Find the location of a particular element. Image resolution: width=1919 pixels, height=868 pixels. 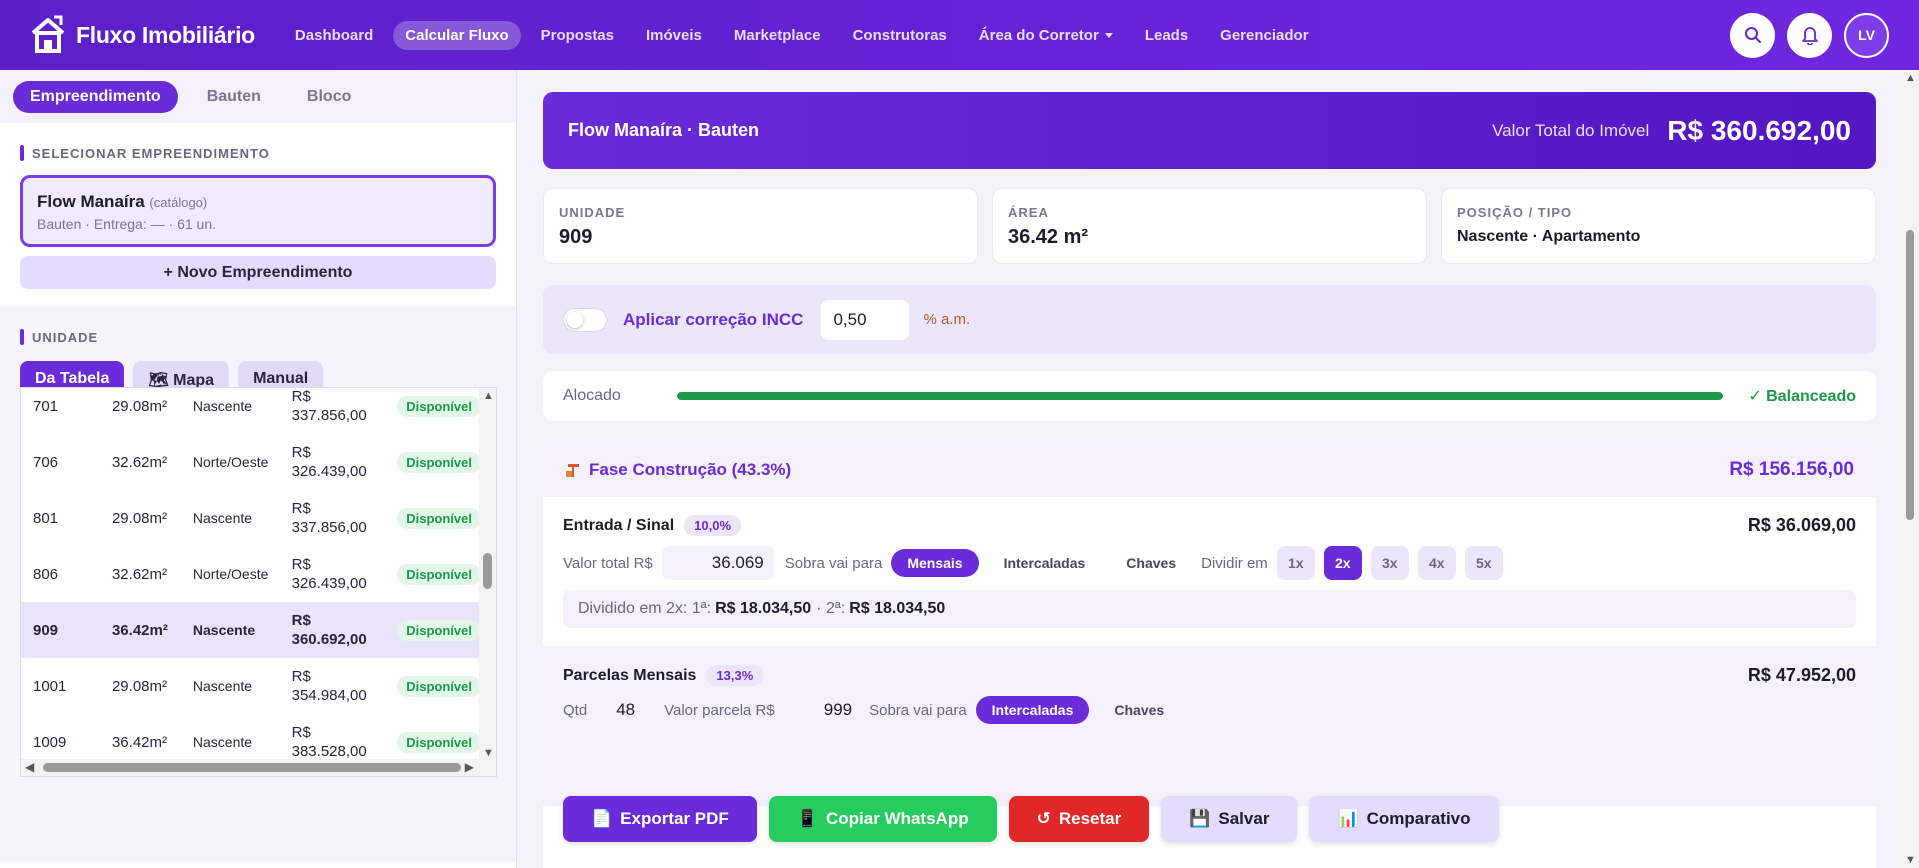

empreendimento-subtitle: Bauten · Entrega: — · 61 un. is located at coordinates (126, 224).